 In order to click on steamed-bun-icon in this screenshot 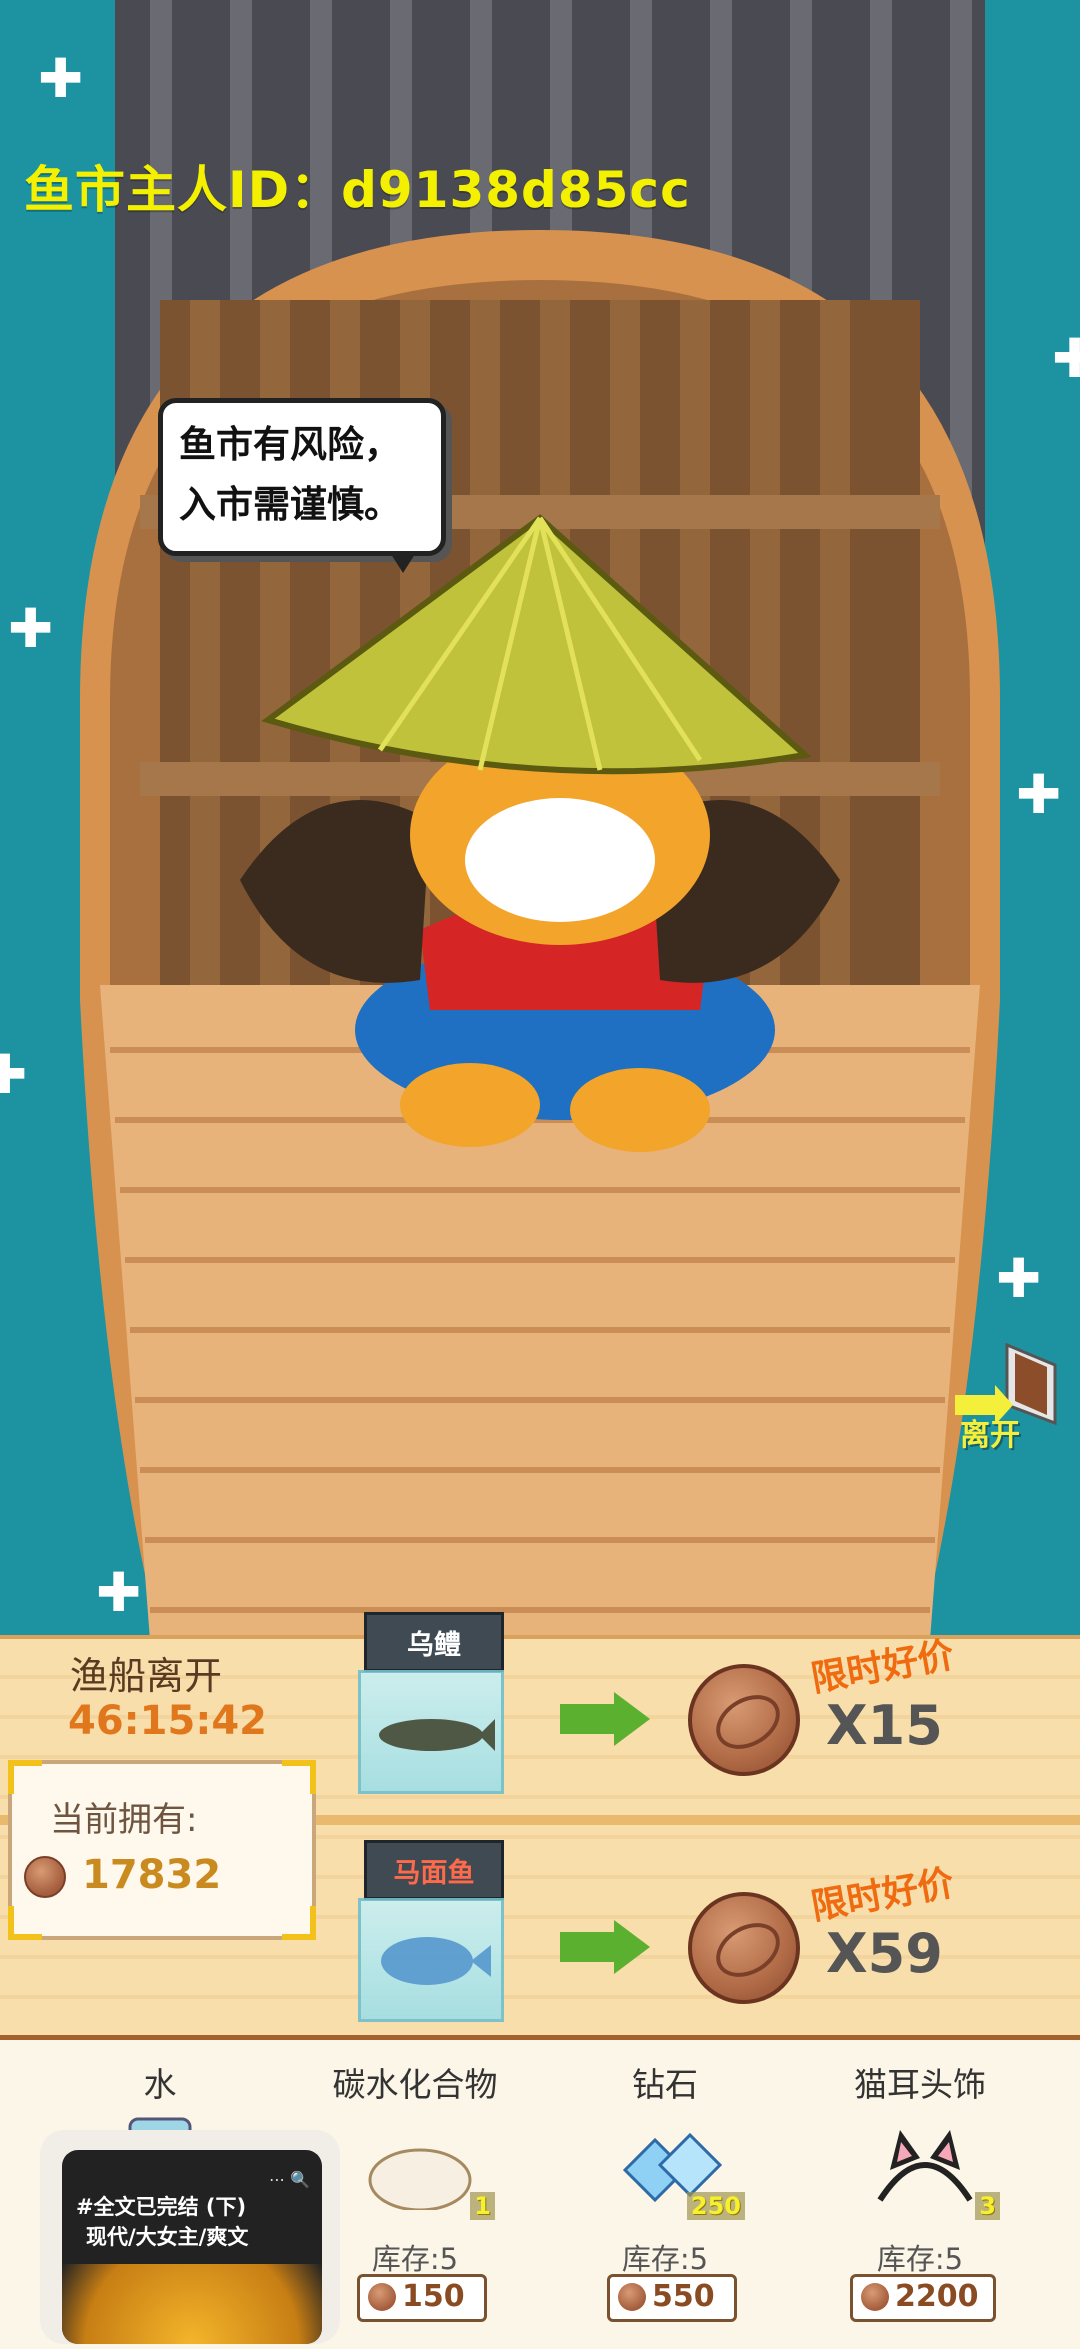, I will do `click(420, 2179)`.